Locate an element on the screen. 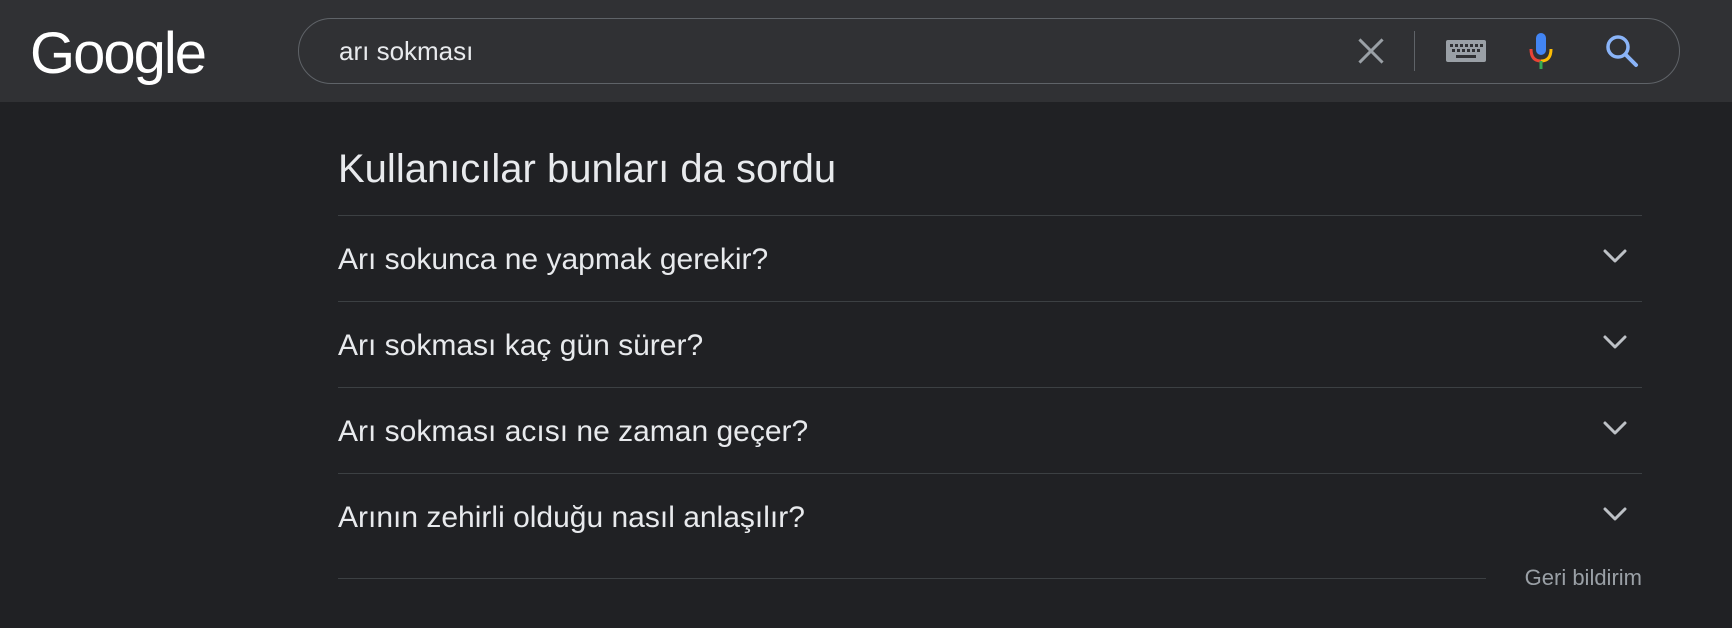 Image resolution: width=1732 pixels, height=628 pixels. search-divider is located at coordinates (1414, 51).